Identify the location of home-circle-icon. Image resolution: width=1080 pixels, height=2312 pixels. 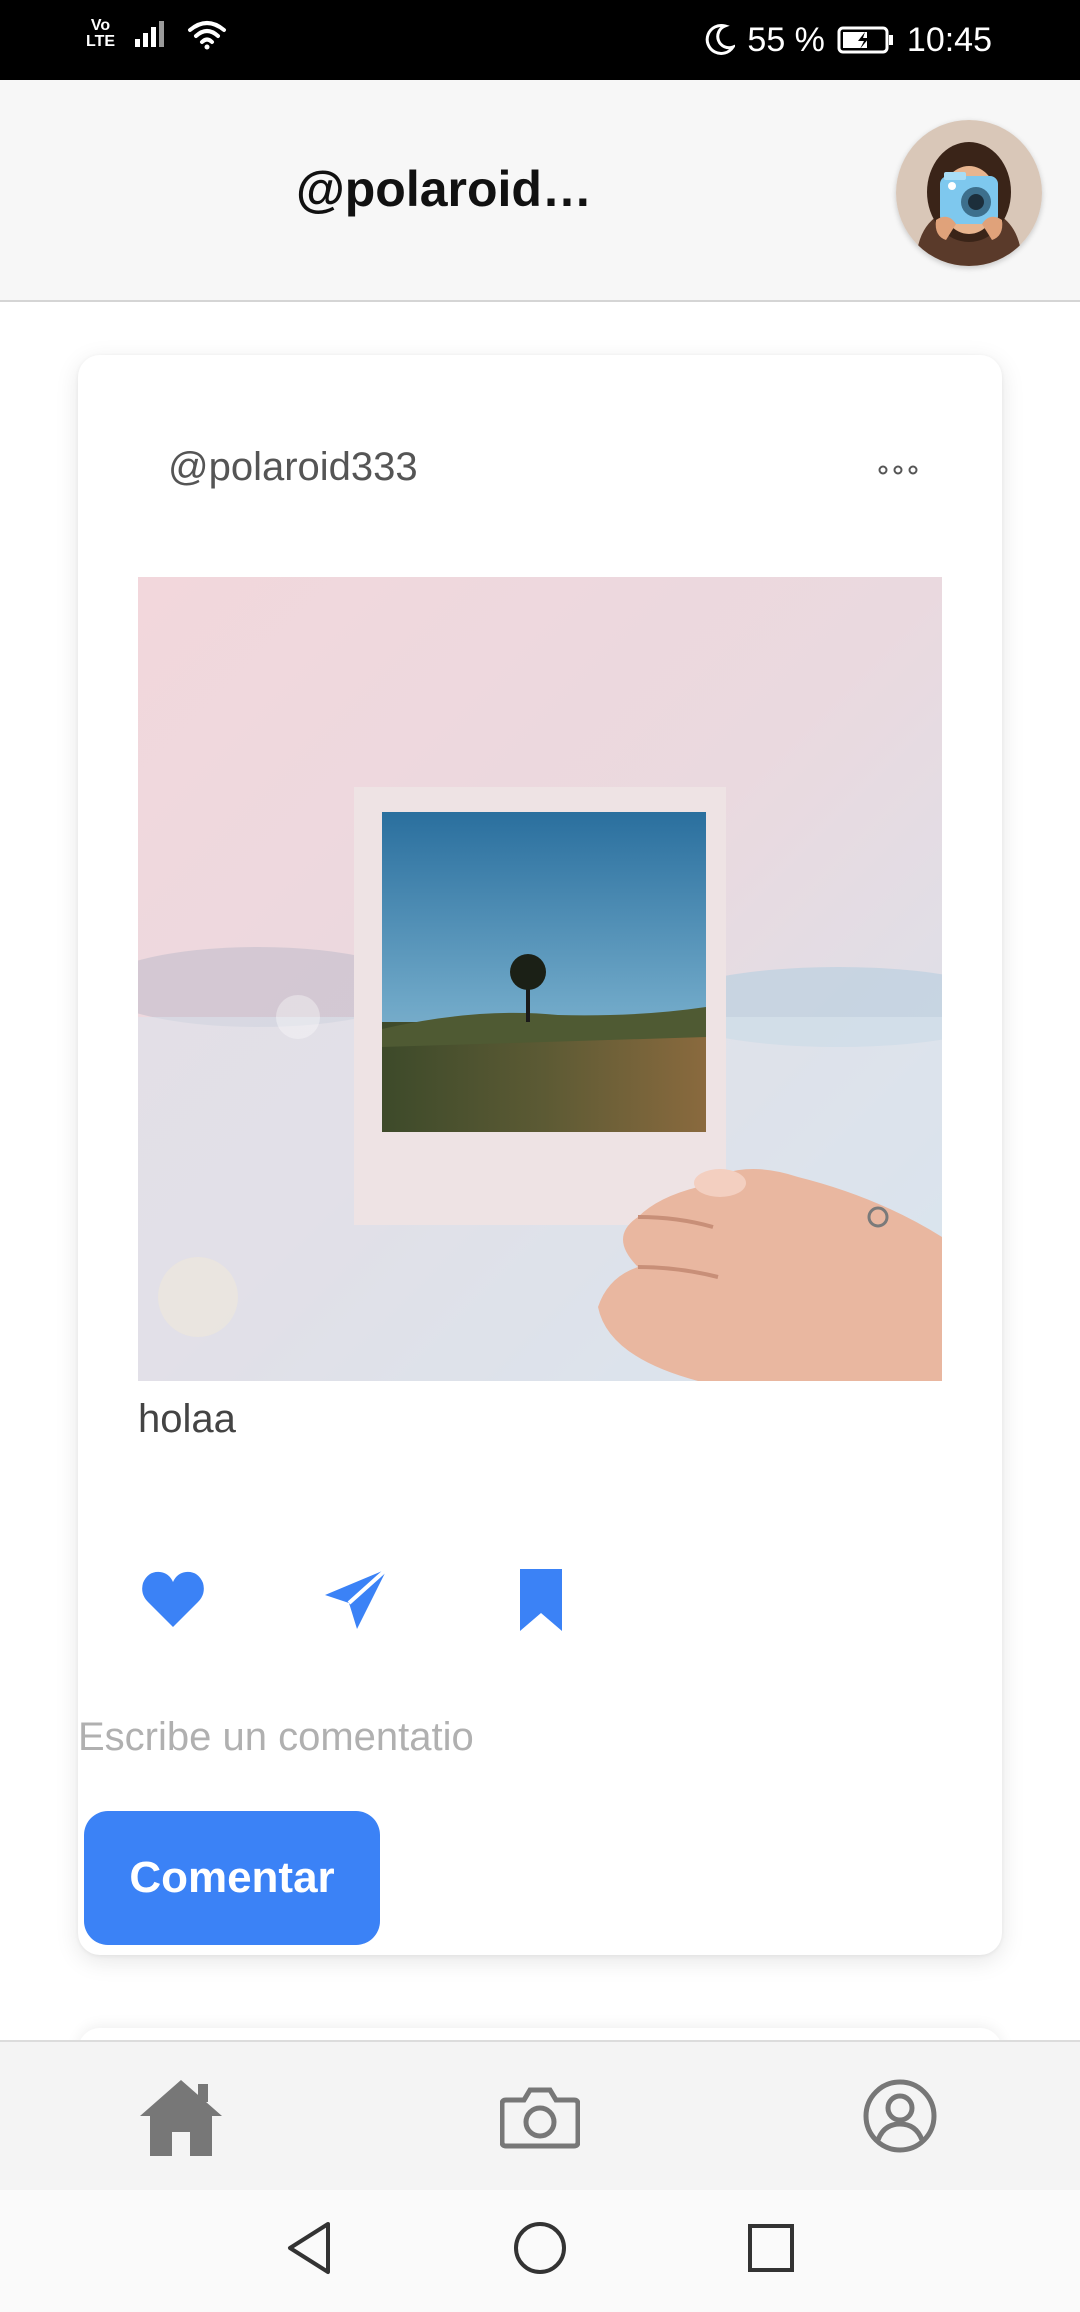
(540, 2248).